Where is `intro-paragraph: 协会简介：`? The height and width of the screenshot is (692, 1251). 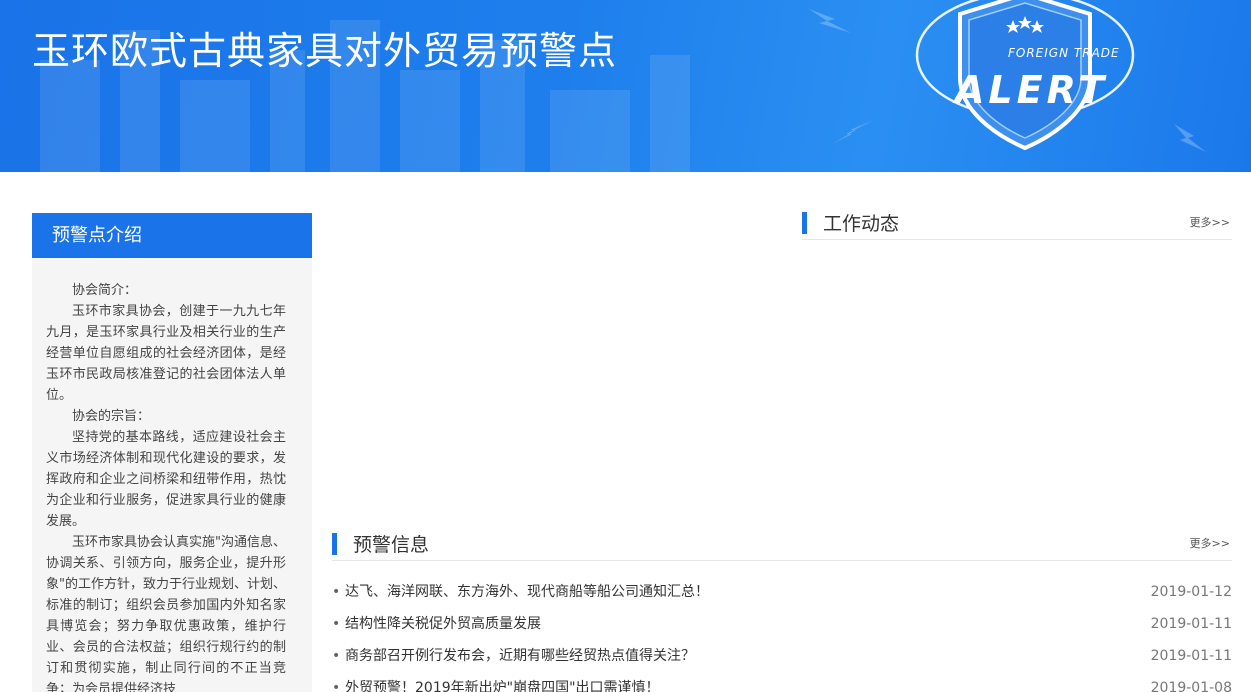 intro-paragraph: 协会简介： is located at coordinates (105, 290).